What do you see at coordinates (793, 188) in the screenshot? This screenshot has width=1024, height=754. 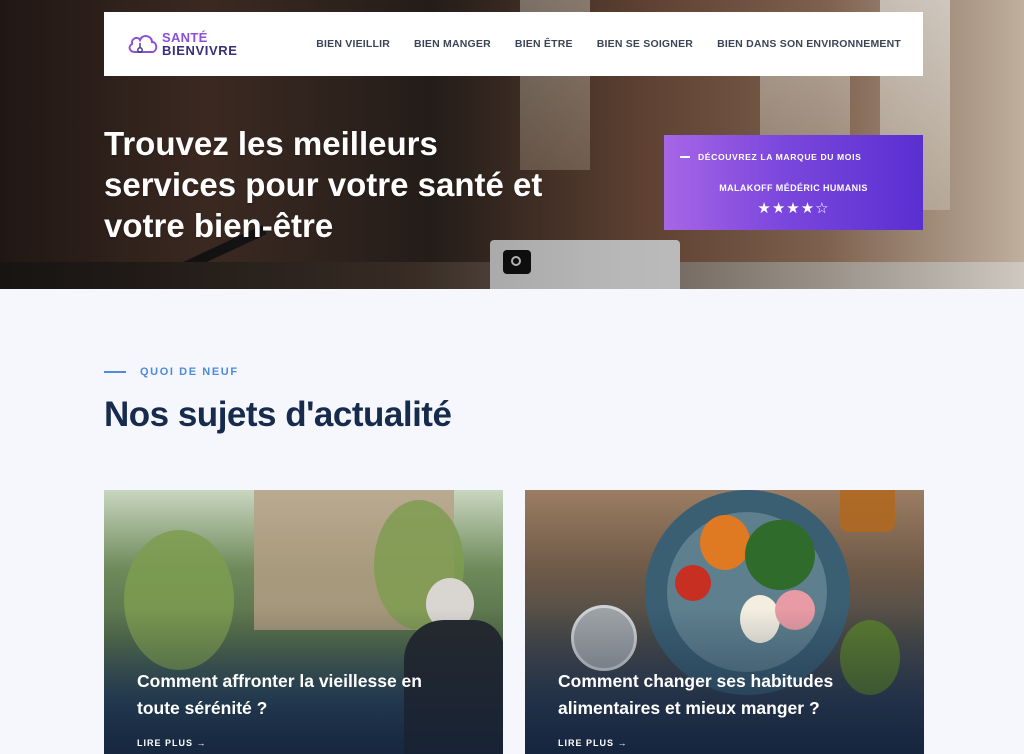 I see `brand-name: MALAKOFF MÉDÉRIC HUMANIS` at bounding box center [793, 188].